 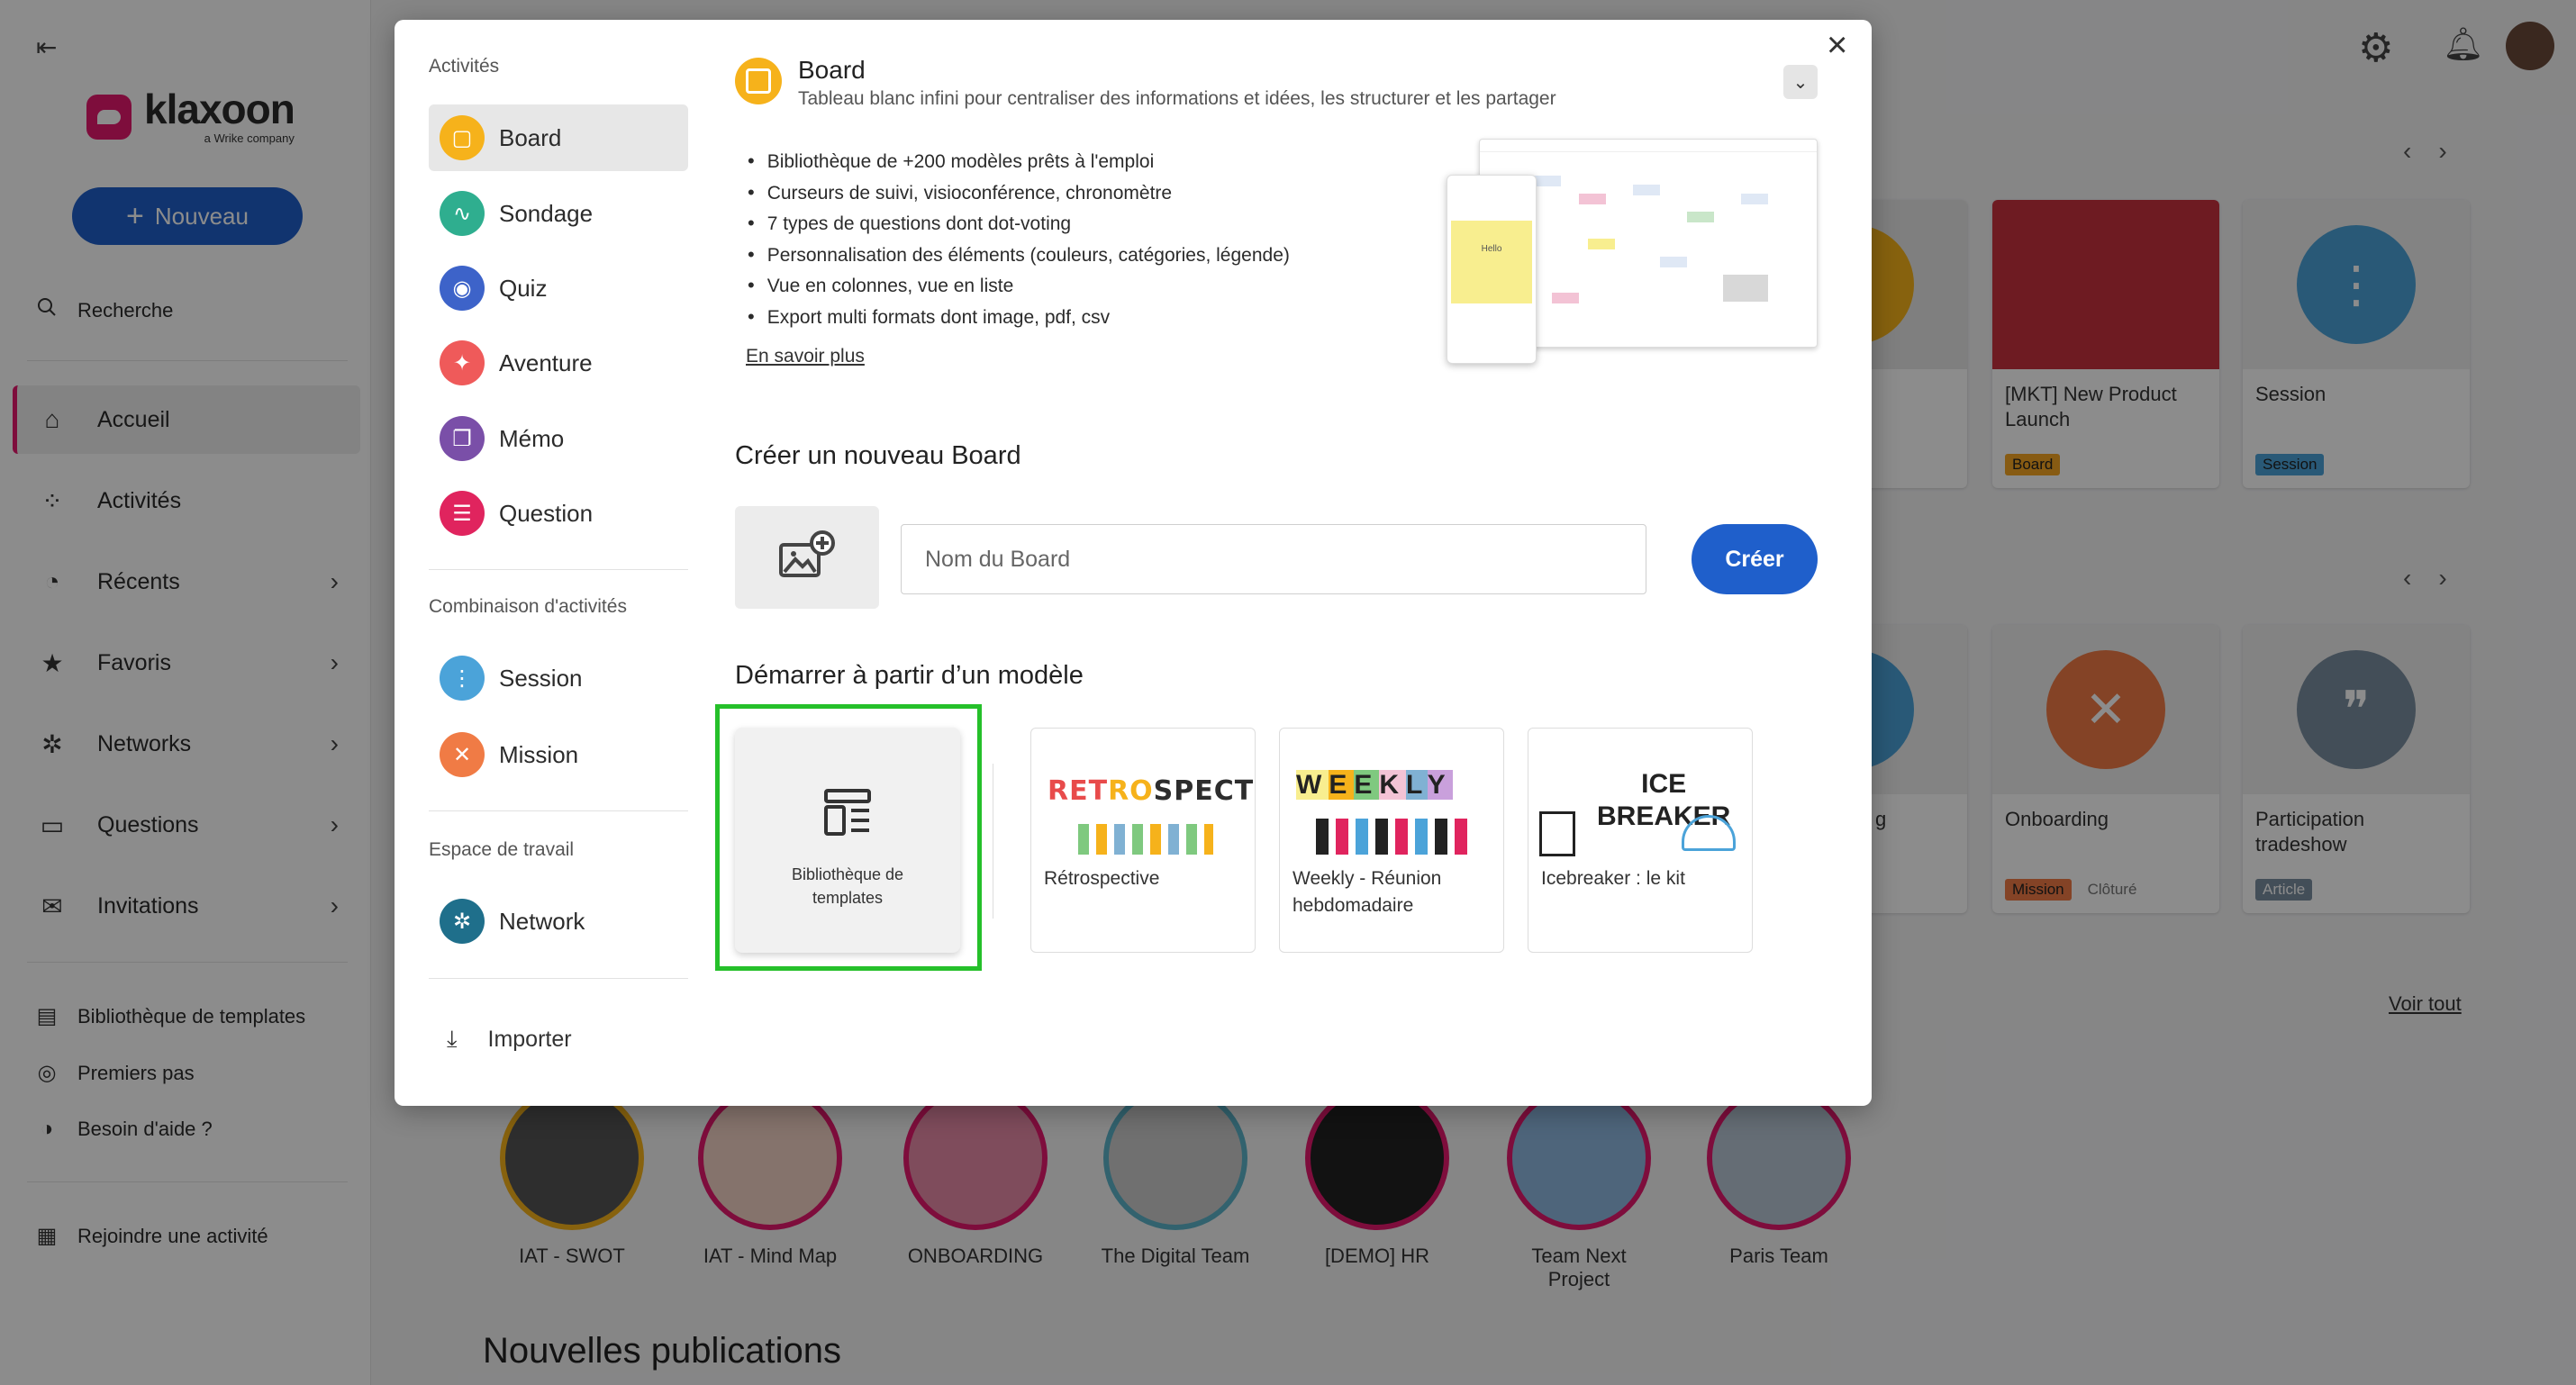 I want to click on chevron-down-icon: ⌄, so click(x=1800, y=82).